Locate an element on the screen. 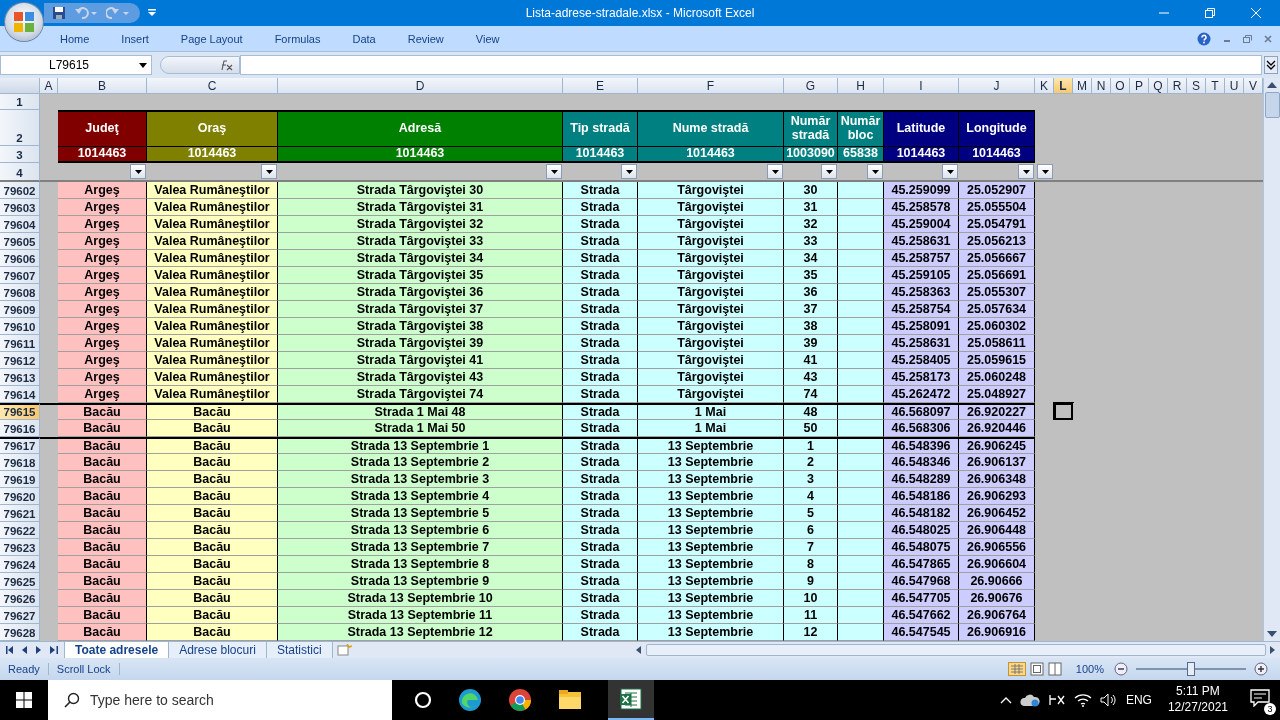 The image size is (1280, 720). row-header: 79625 is located at coordinates (20, 581).